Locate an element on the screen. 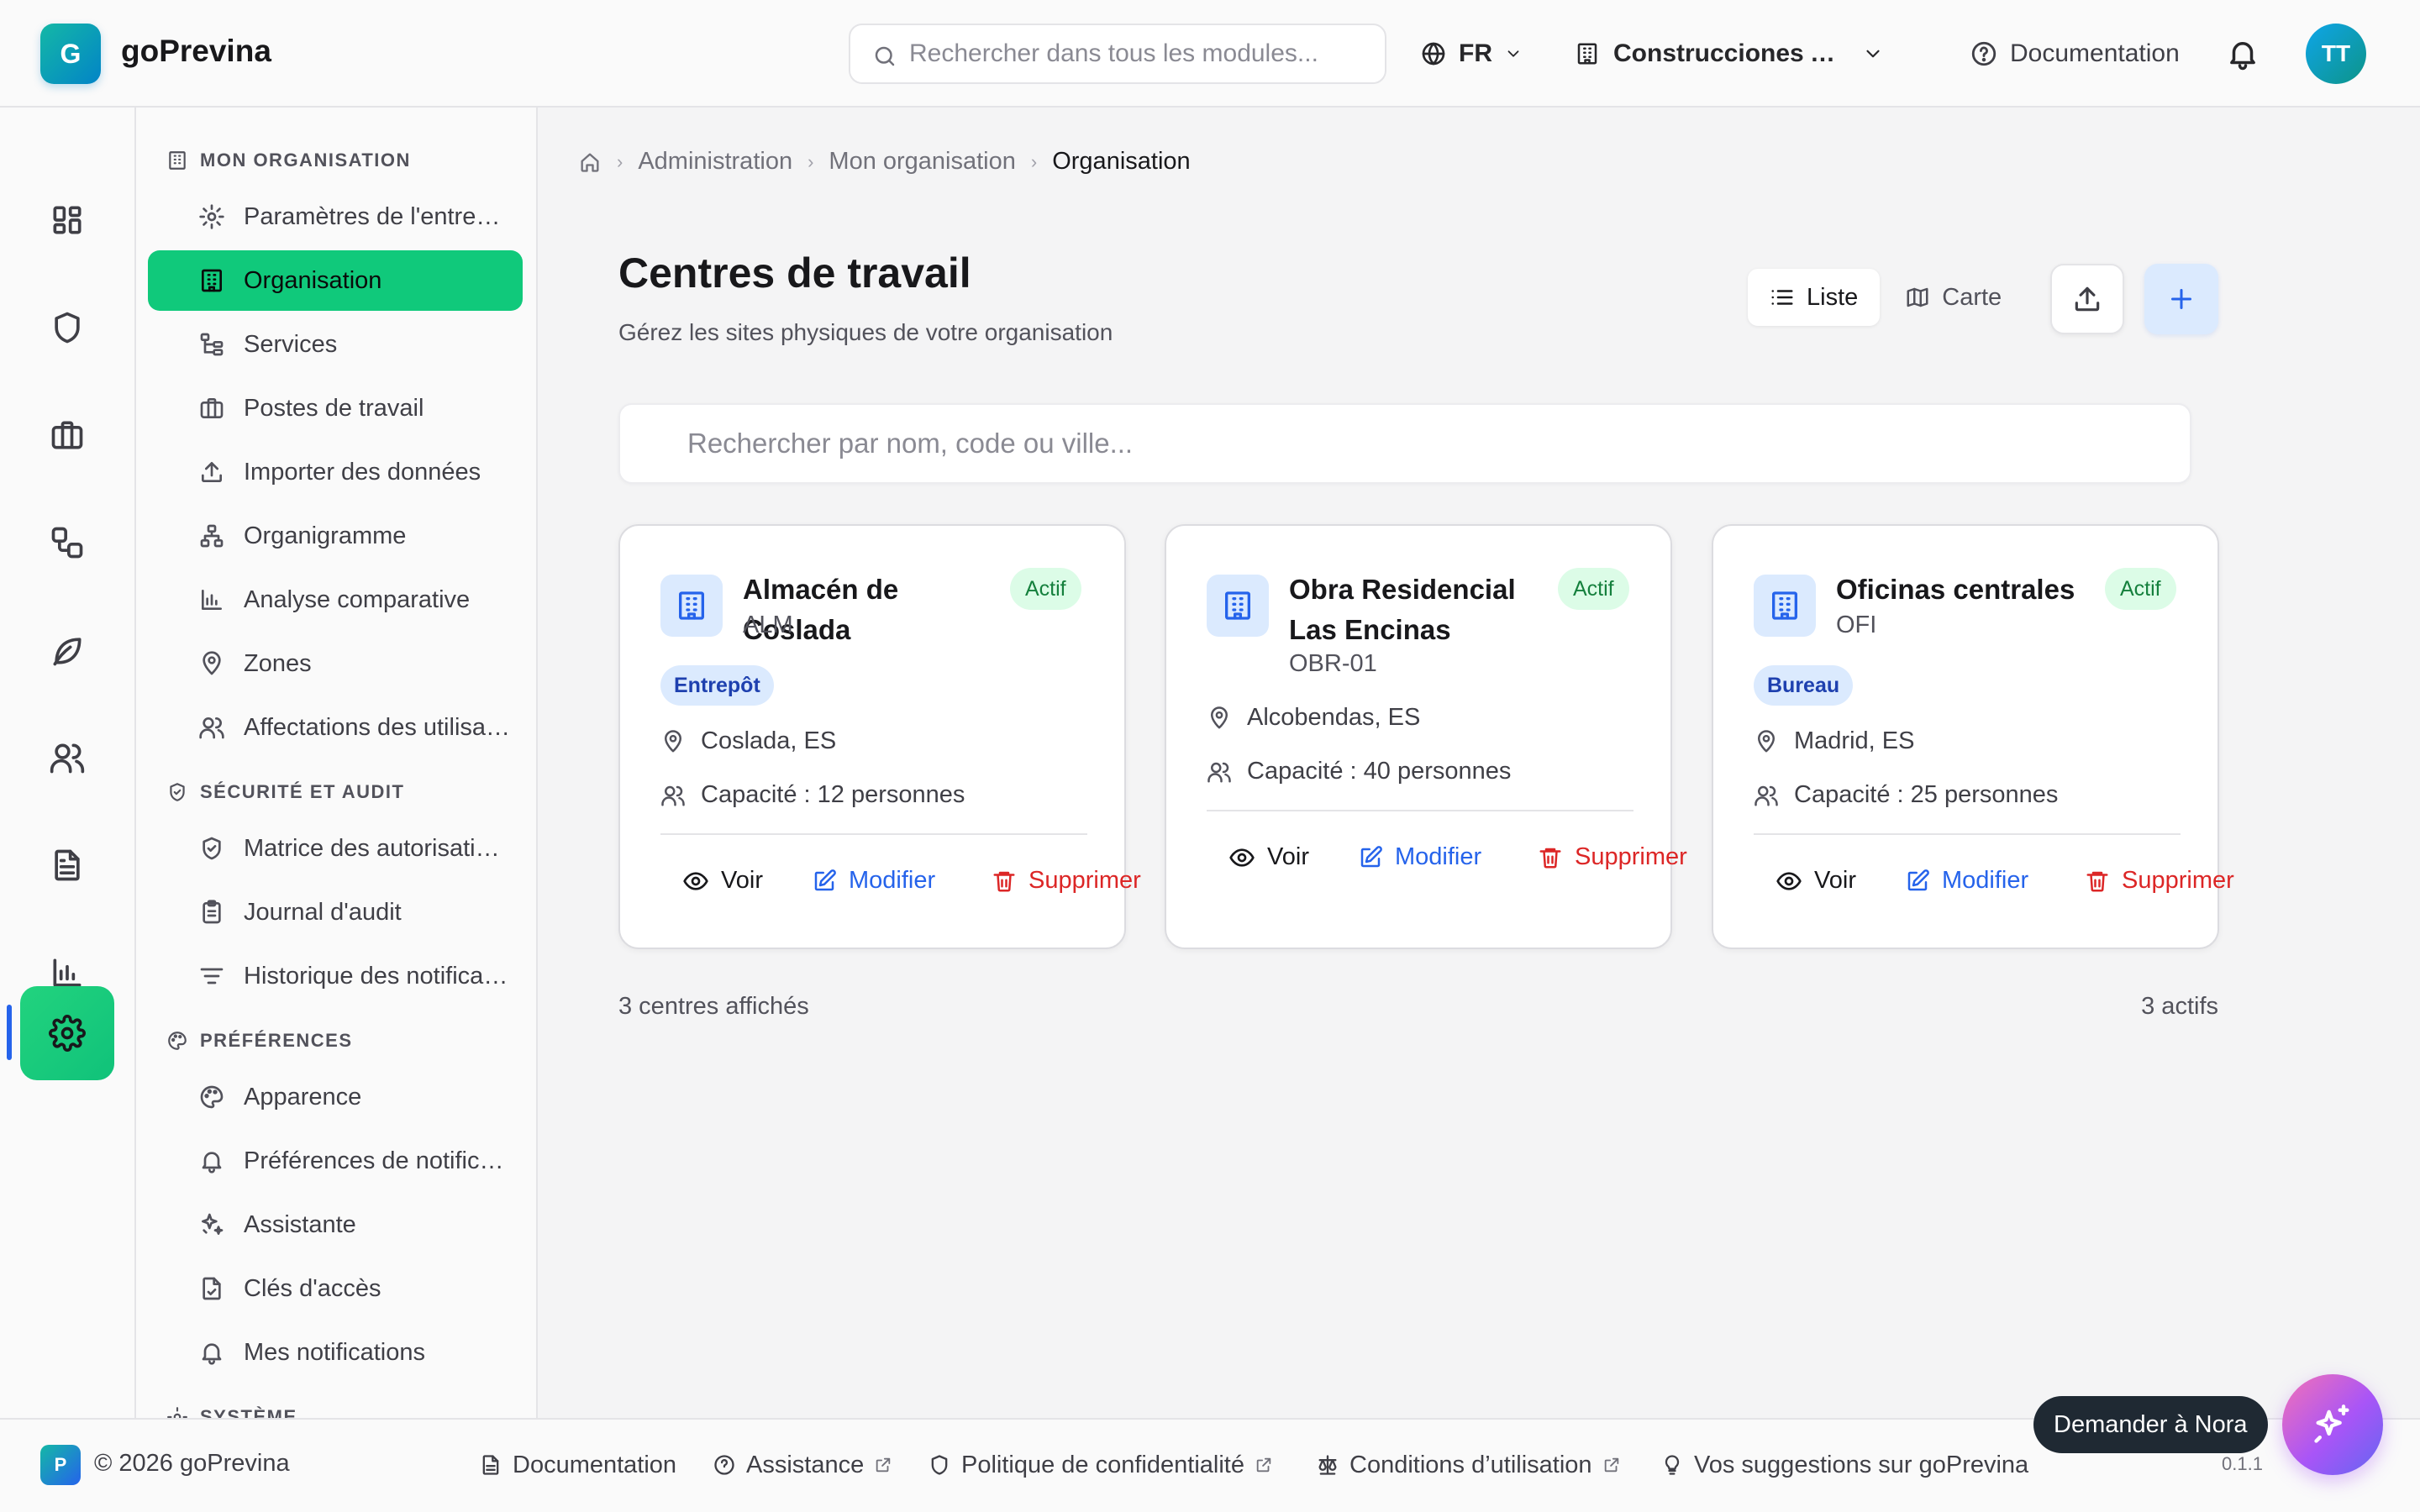 The width and height of the screenshot is (2420, 1512). language-label: FR is located at coordinates (1475, 53).